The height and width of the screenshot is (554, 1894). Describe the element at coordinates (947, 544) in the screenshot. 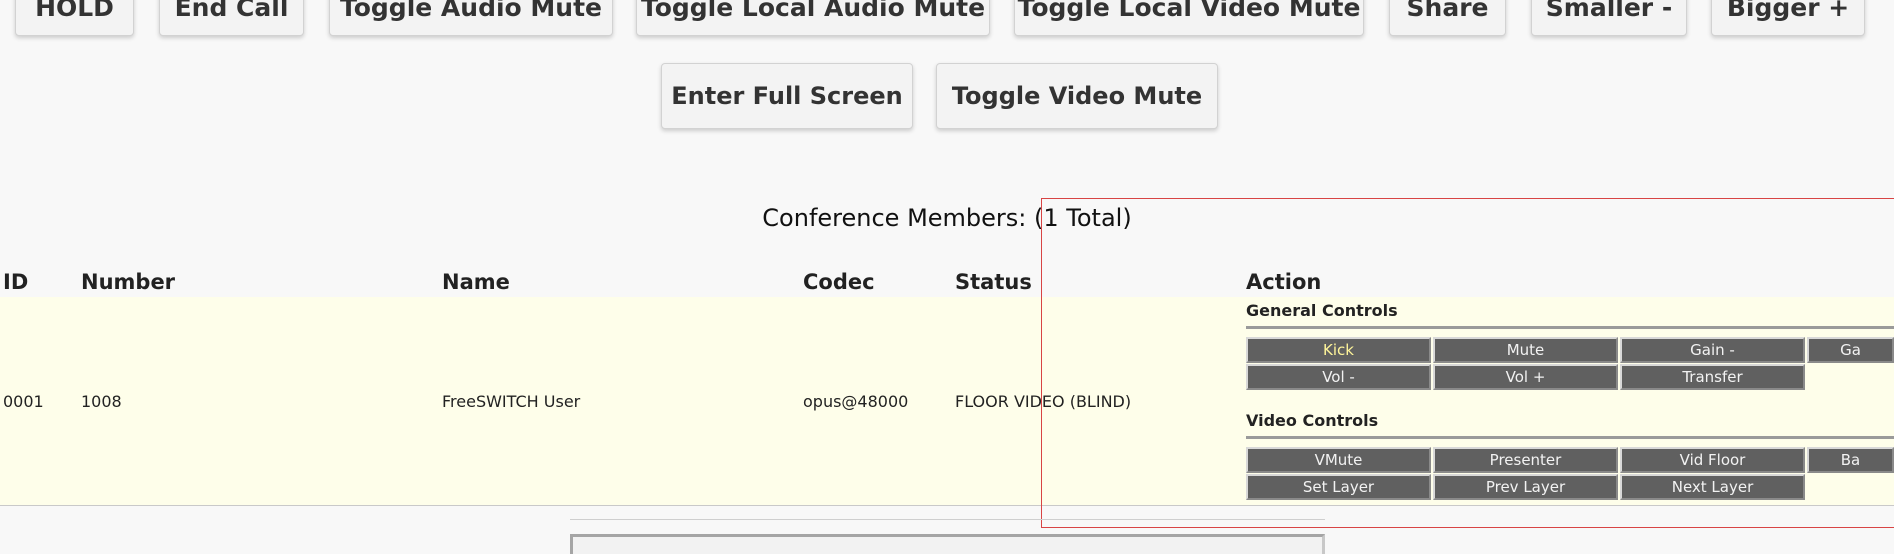

I see `bottom-panel` at that location.